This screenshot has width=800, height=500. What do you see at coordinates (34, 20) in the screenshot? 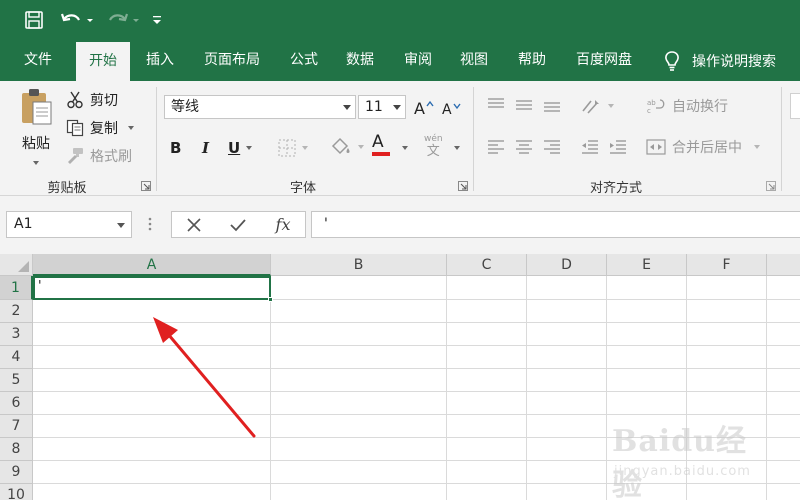
I see `save-icon` at bounding box center [34, 20].